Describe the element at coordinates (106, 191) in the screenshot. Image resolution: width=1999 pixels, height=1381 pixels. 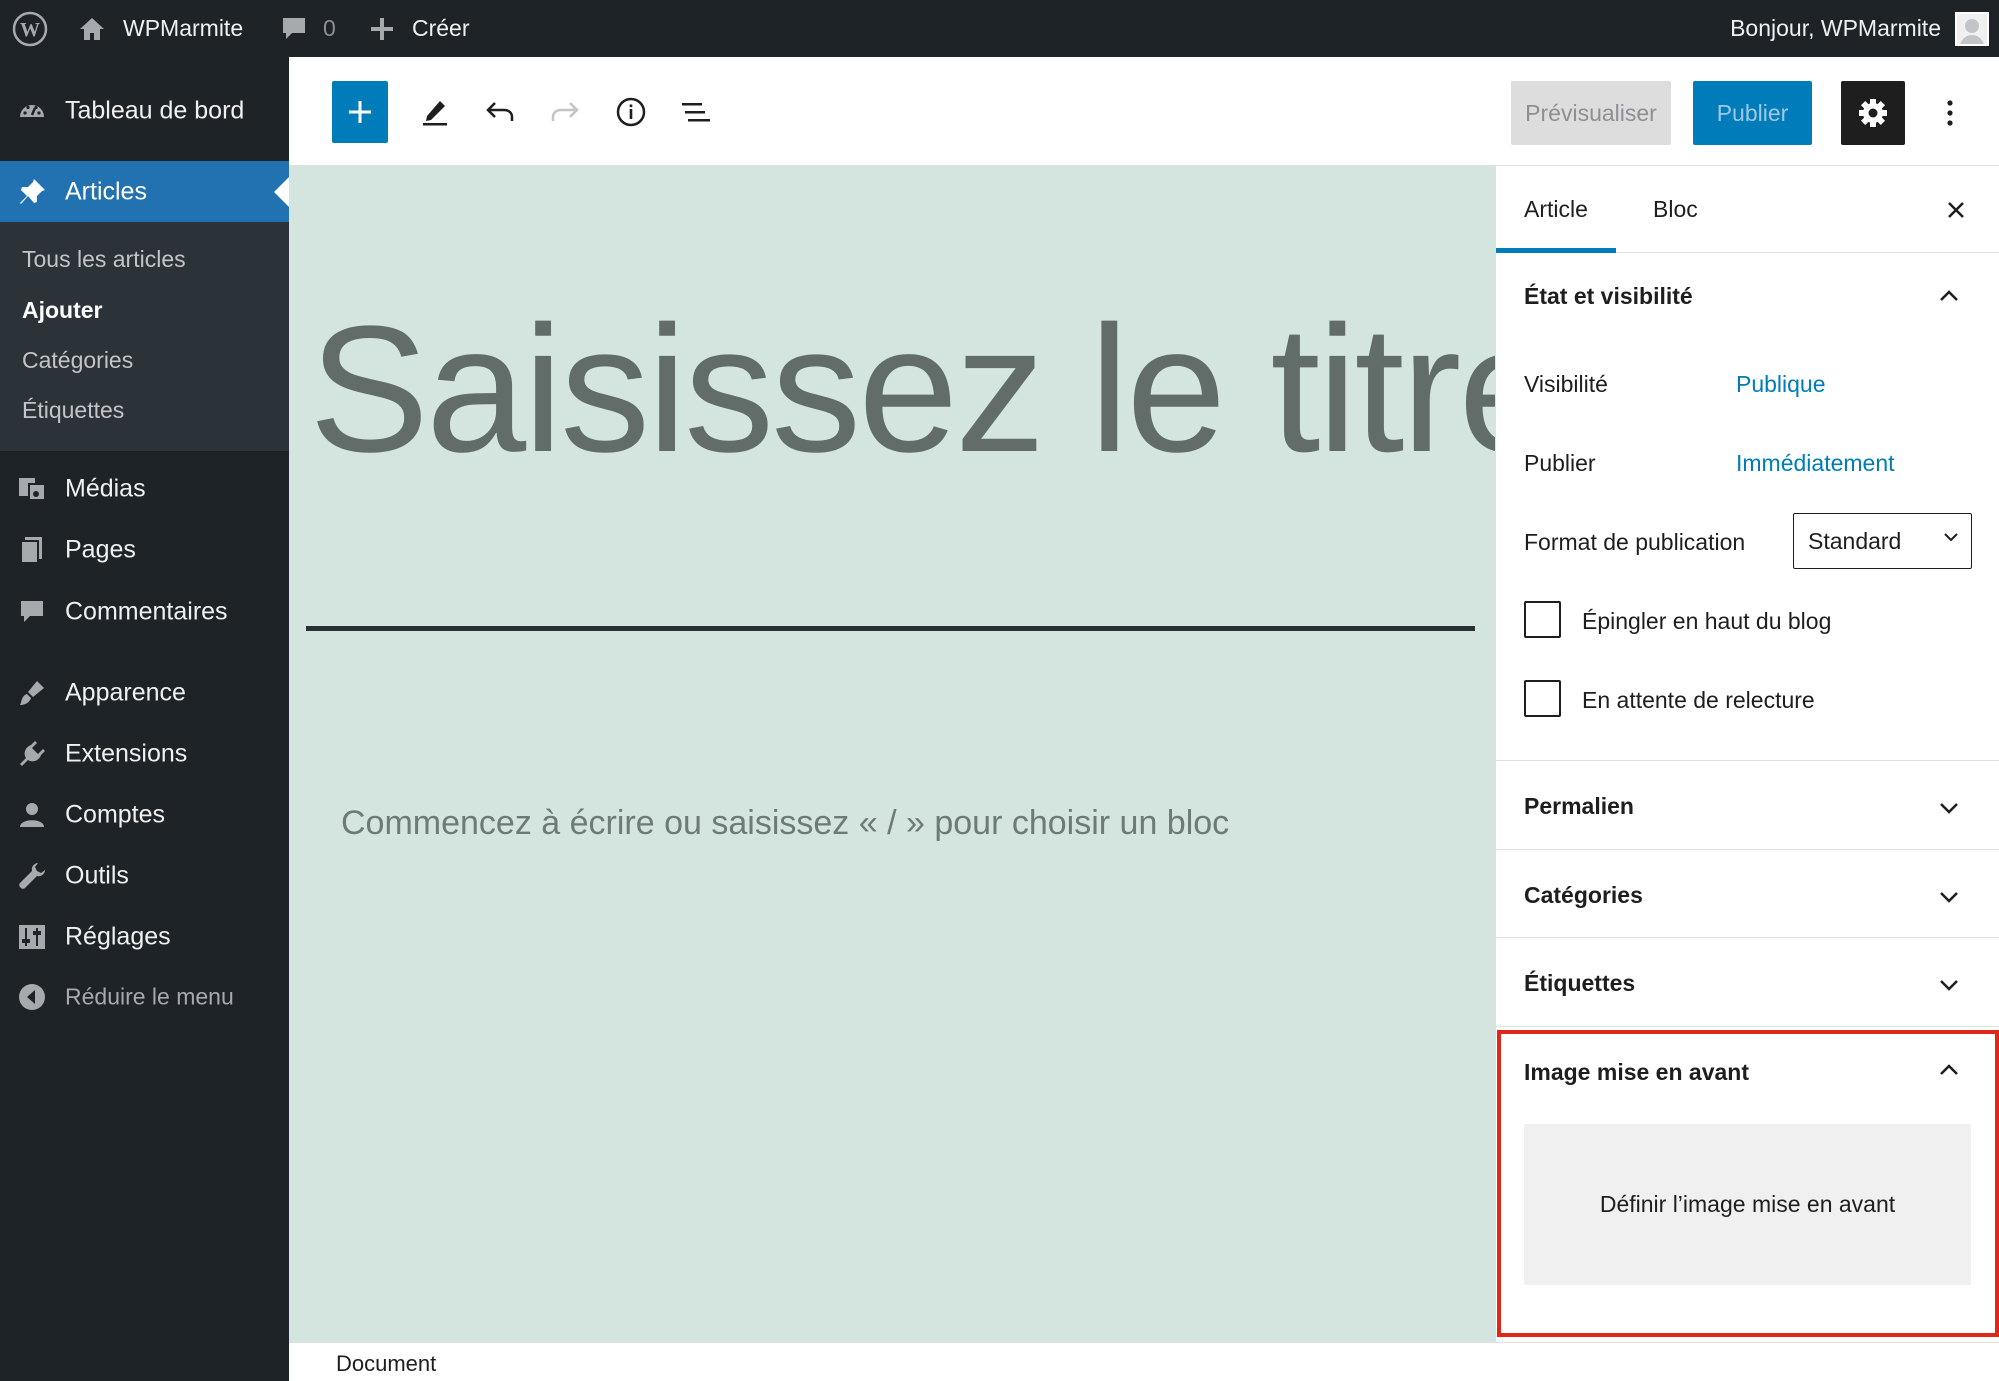
I see `menu-label-articles: Articles` at that location.